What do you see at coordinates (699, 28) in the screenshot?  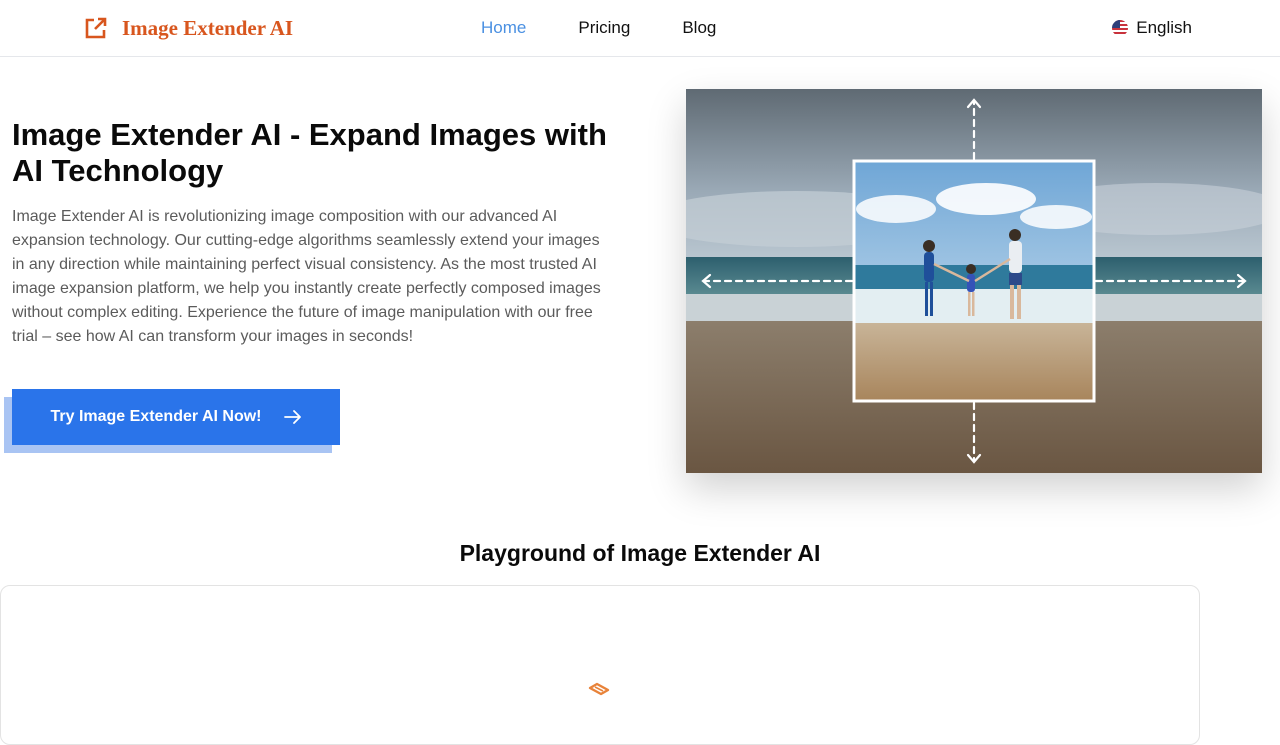 I see `nav-blog: Blog` at bounding box center [699, 28].